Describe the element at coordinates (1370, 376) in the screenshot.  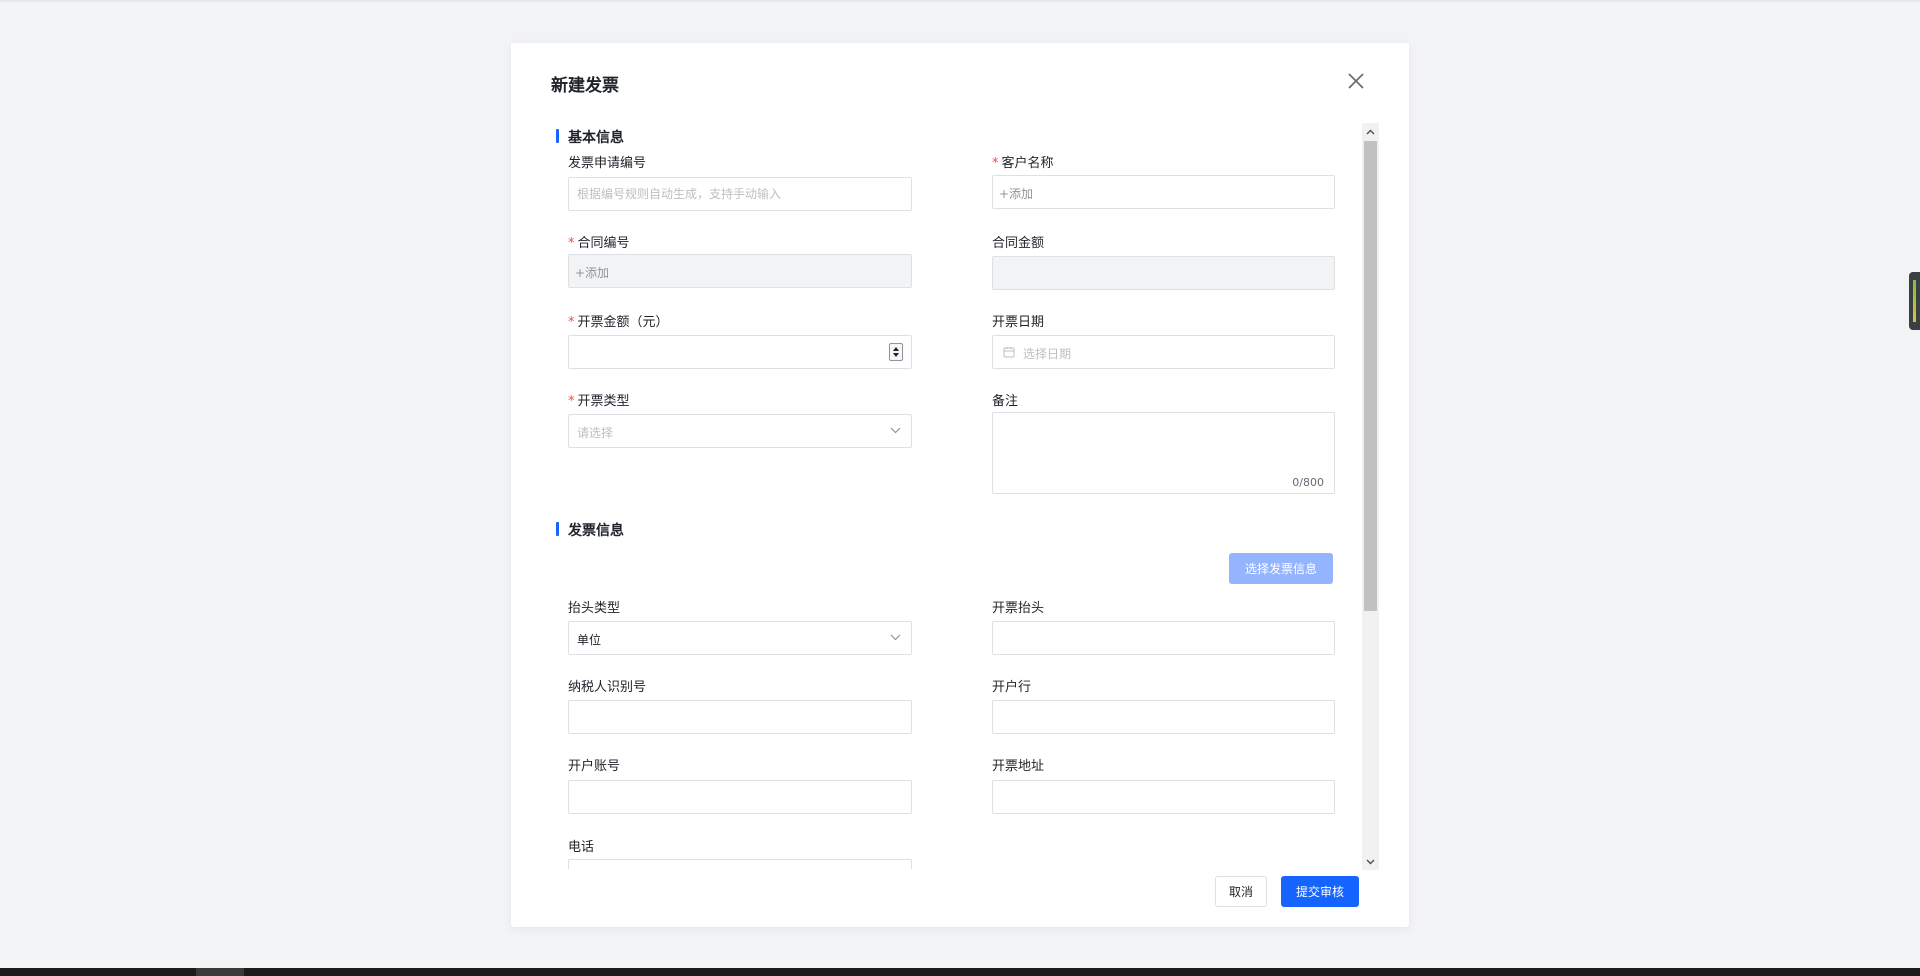
I see `scrollbar-thumb` at that location.